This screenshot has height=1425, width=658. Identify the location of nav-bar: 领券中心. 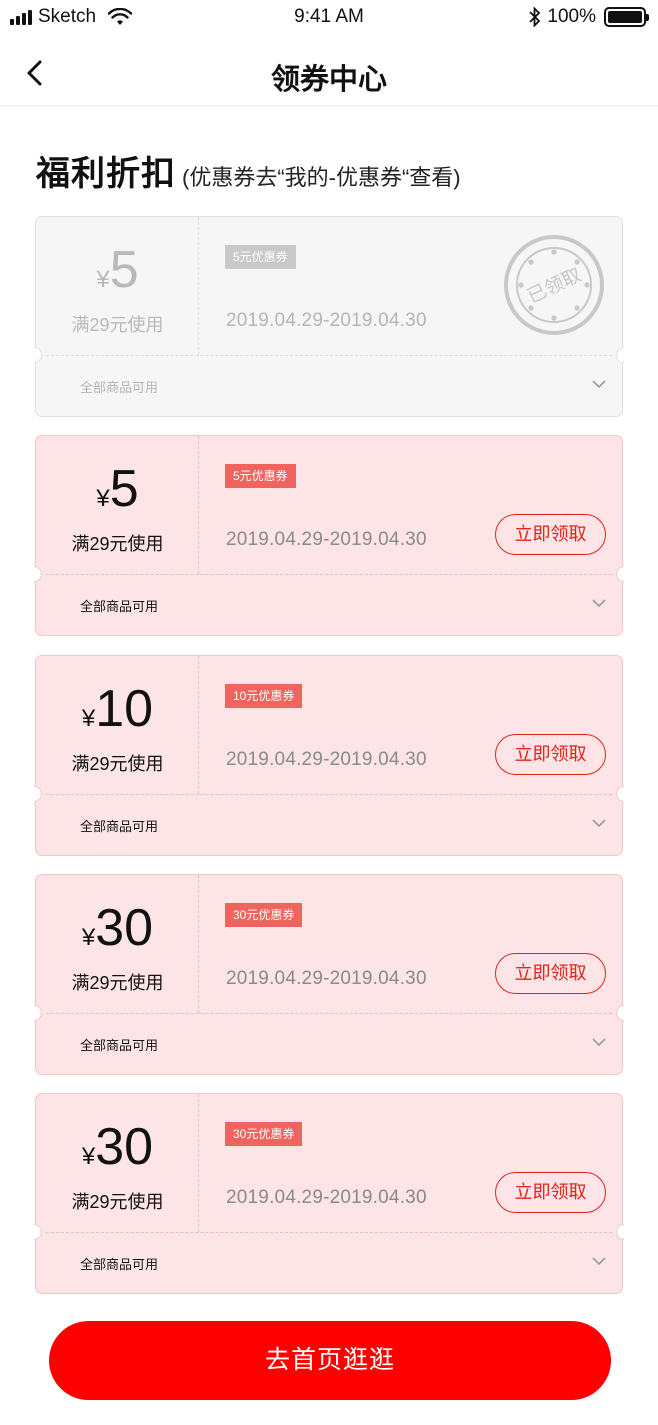
(329, 73).